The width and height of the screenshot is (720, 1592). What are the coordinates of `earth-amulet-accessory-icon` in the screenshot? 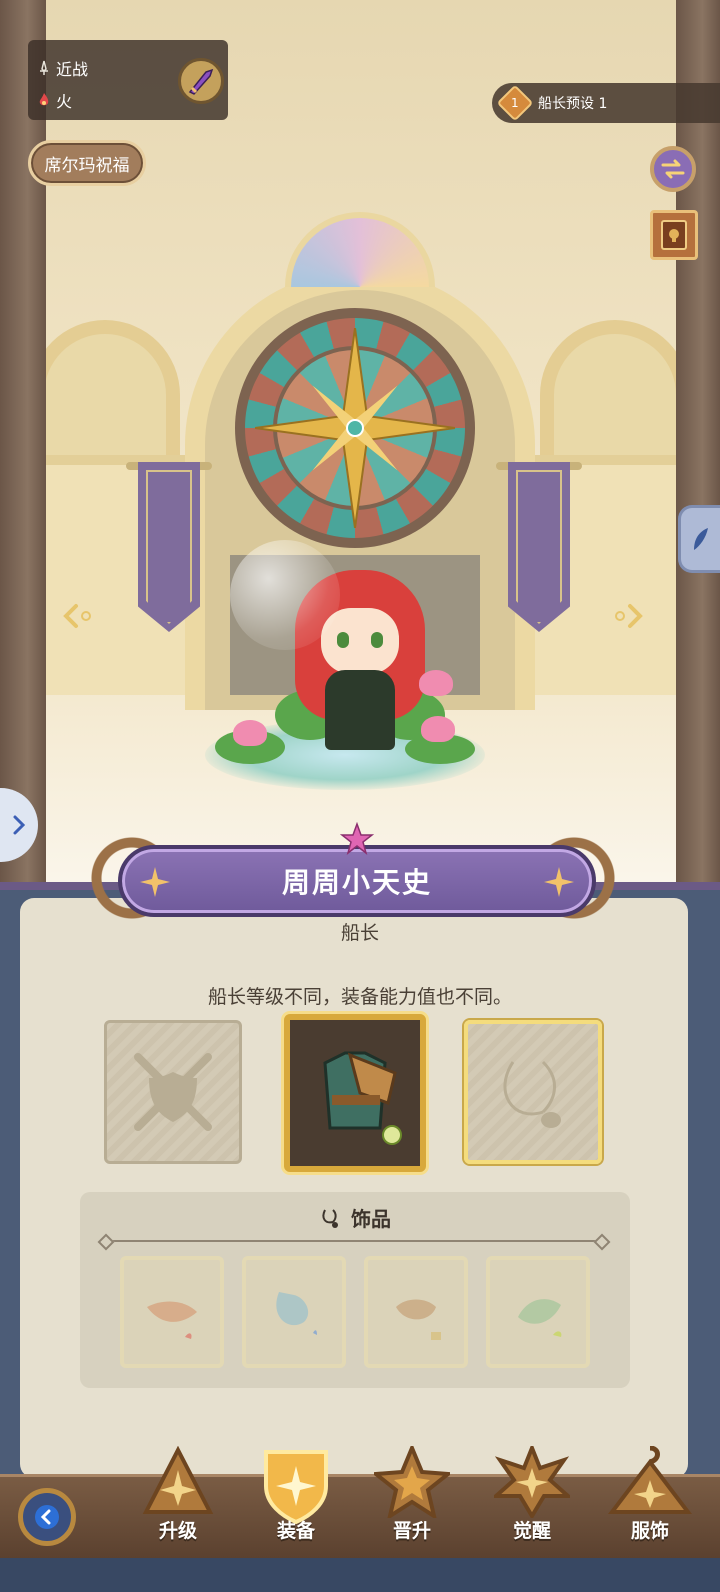 It's located at (418, 1319).